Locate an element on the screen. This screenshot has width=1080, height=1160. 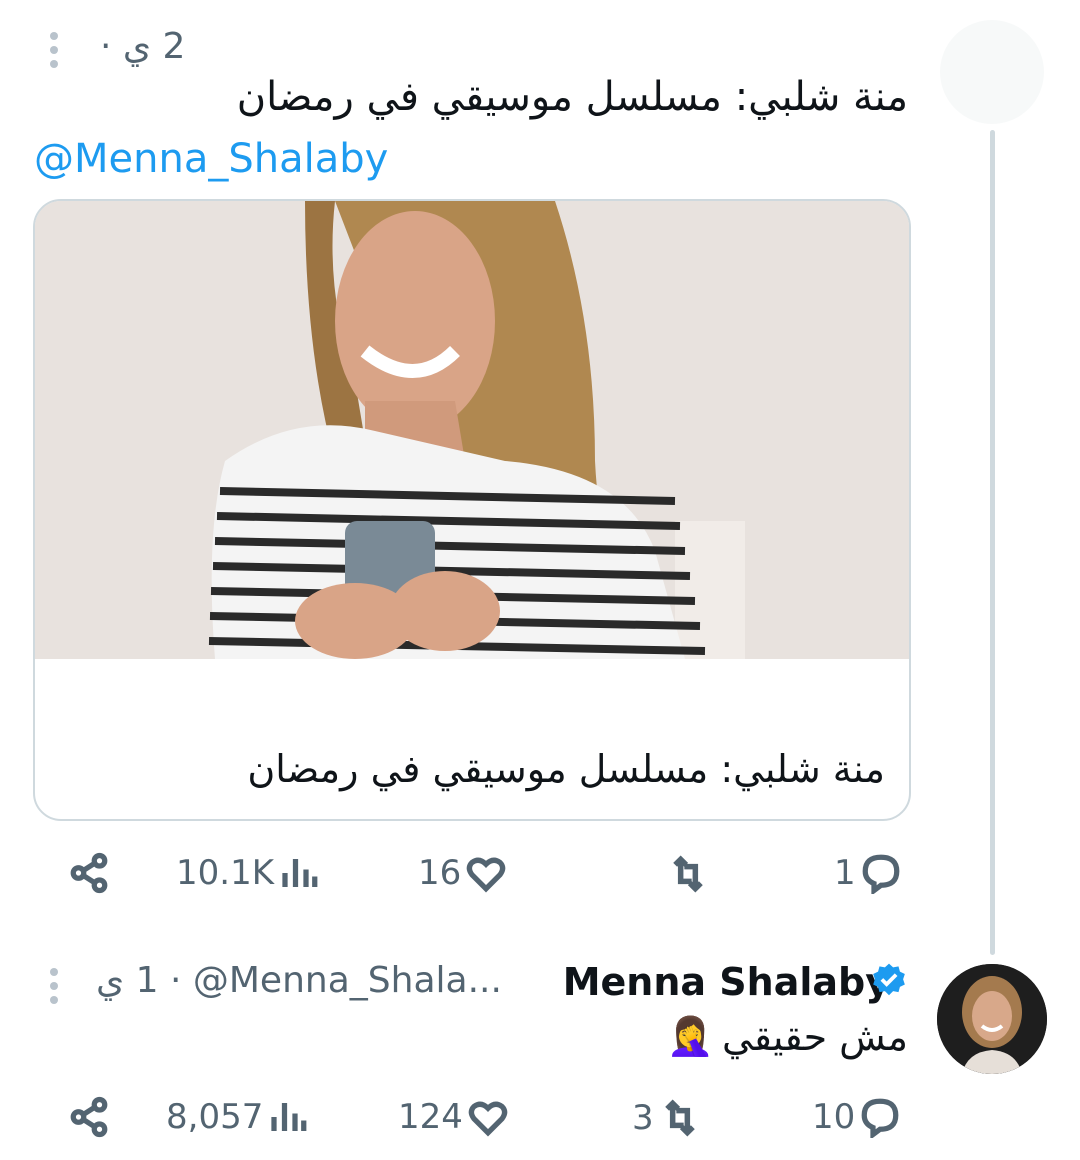
views-button: 10.1K is located at coordinates (248, 873).